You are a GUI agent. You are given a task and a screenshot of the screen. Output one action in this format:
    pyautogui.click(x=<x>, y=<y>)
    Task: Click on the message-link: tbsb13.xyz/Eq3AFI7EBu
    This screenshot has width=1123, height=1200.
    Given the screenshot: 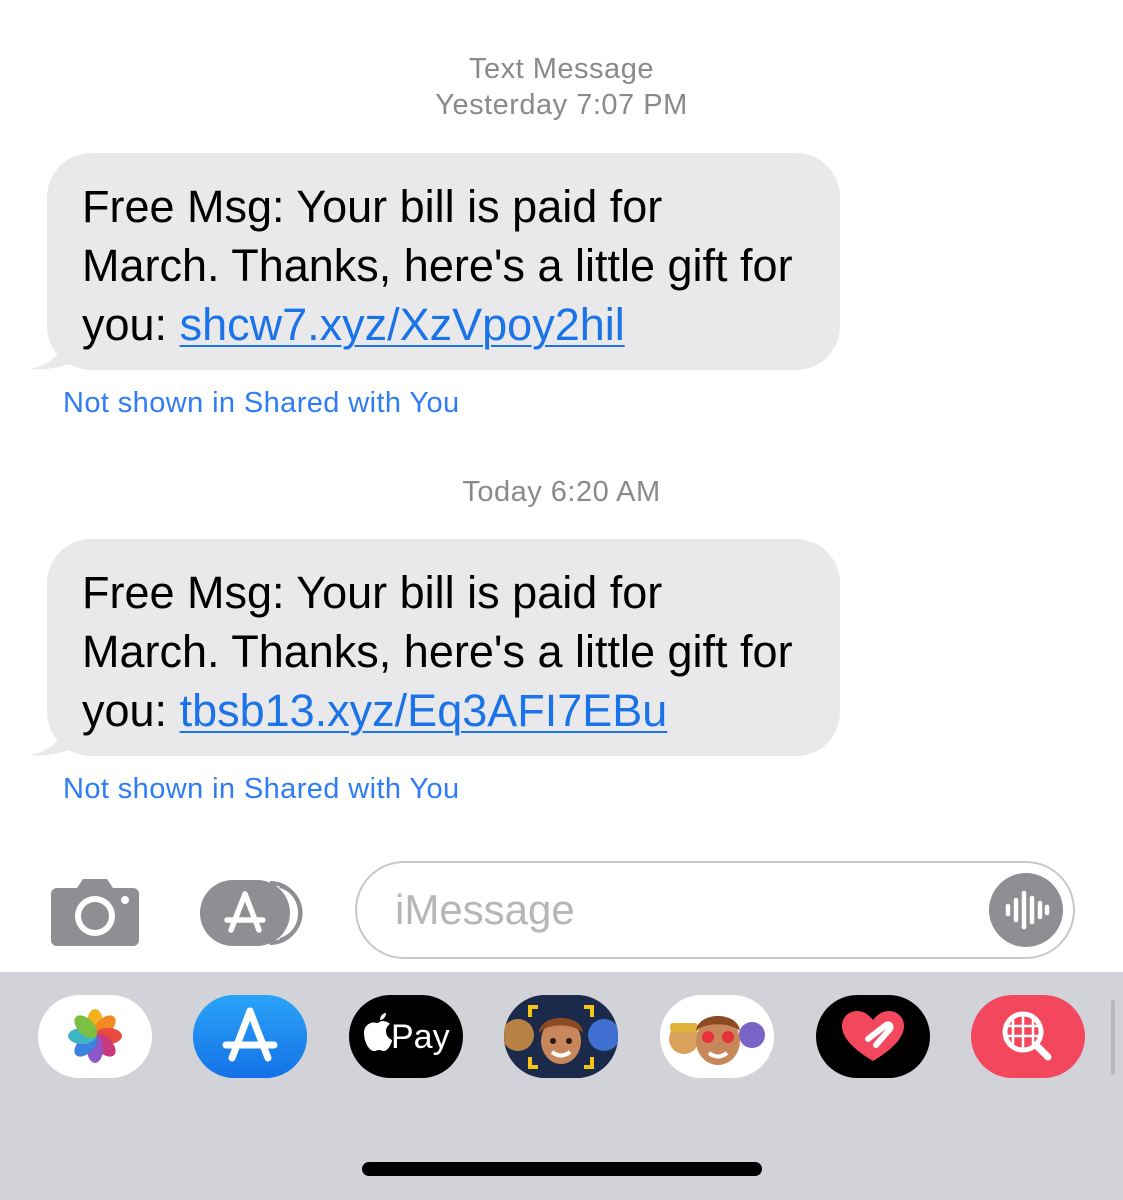 What is the action you would take?
    pyautogui.click(x=424, y=710)
    